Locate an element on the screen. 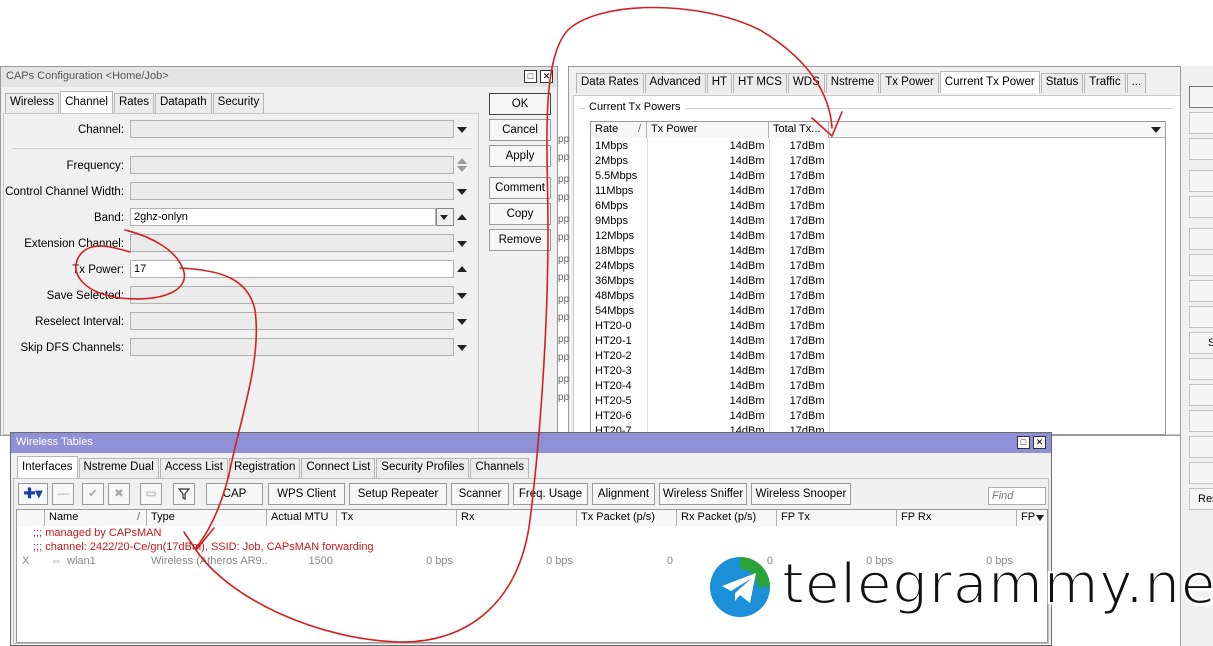 Image resolution: width=1213 pixels, height=646 pixels. col-fp-tx: FP Tx is located at coordinates (837, 518).